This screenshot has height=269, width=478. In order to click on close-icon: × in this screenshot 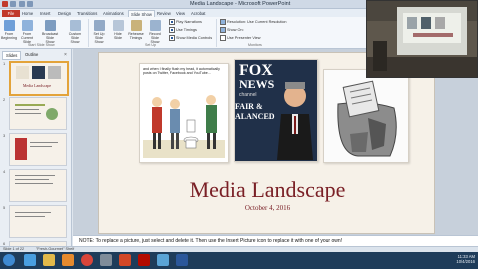, I will do `click(65, 55)`.